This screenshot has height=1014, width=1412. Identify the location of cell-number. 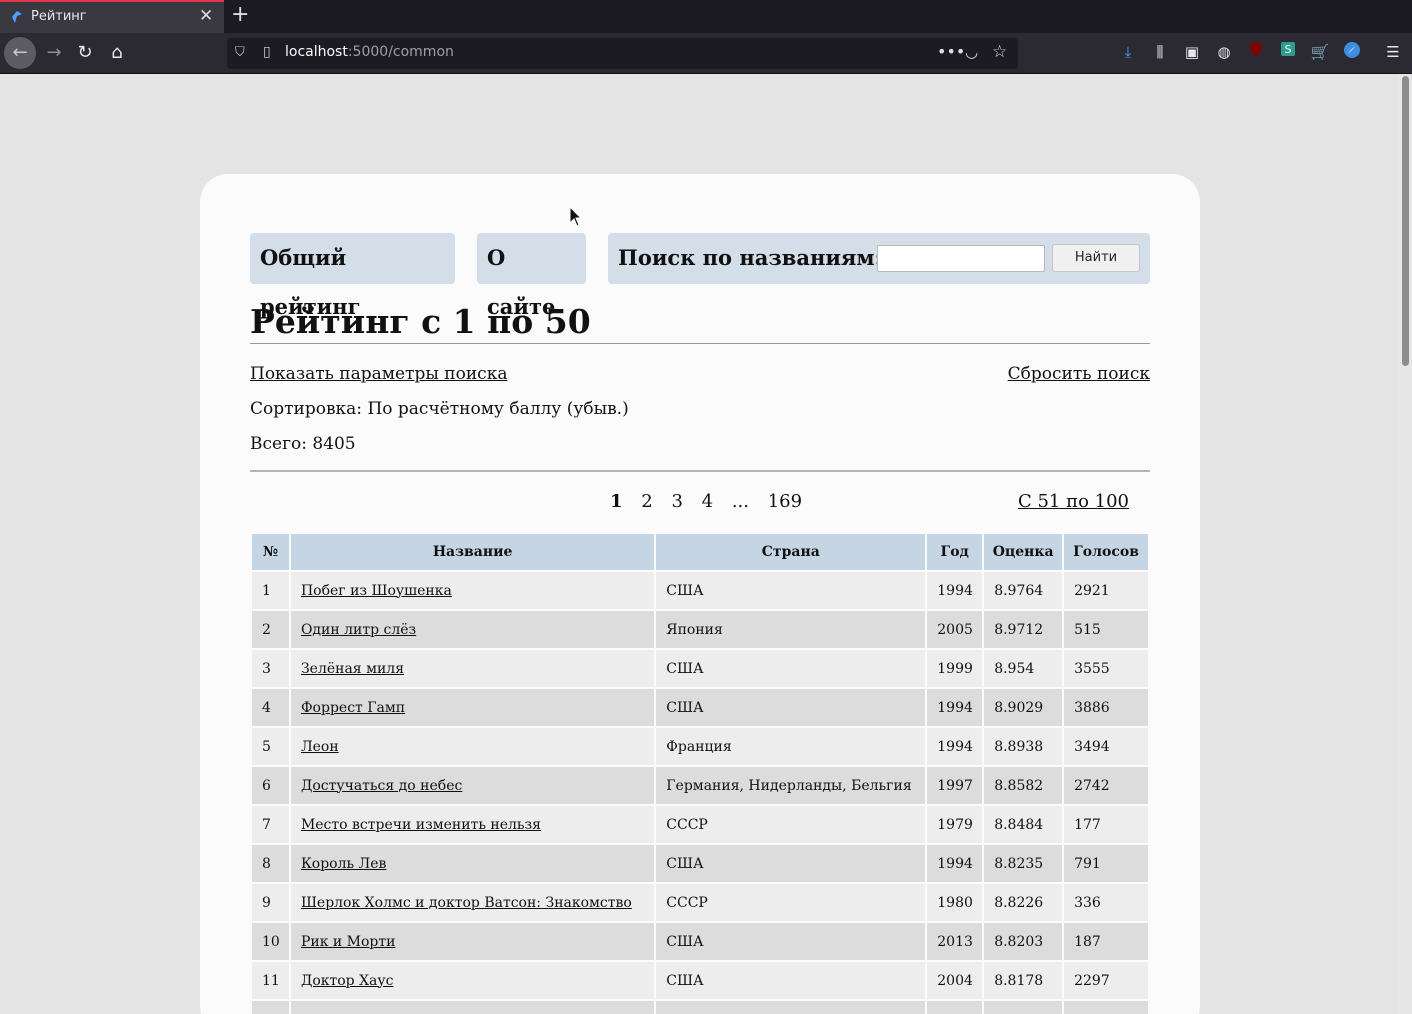
(270, 1007).